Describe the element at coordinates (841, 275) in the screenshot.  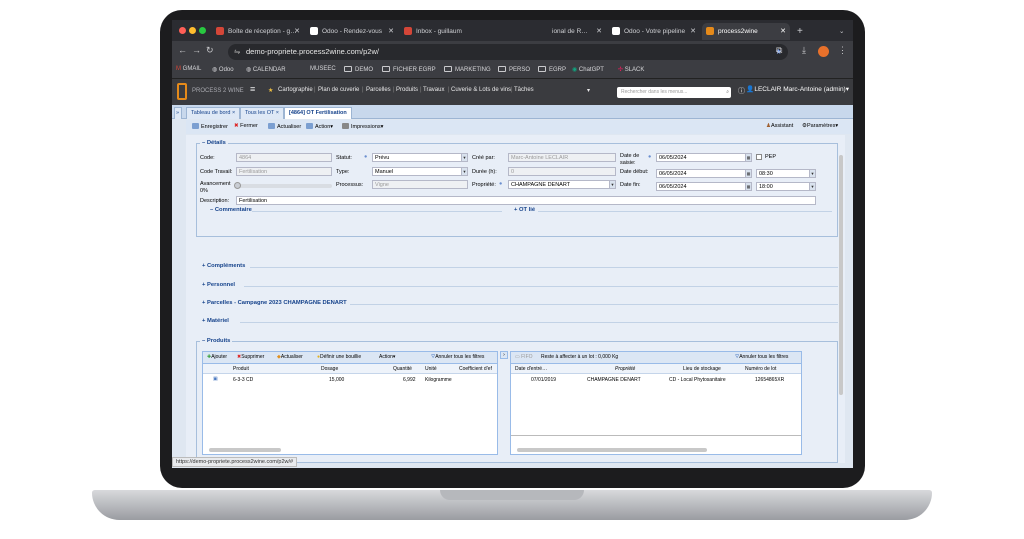
I see `vertical-scrollbar` at that location.